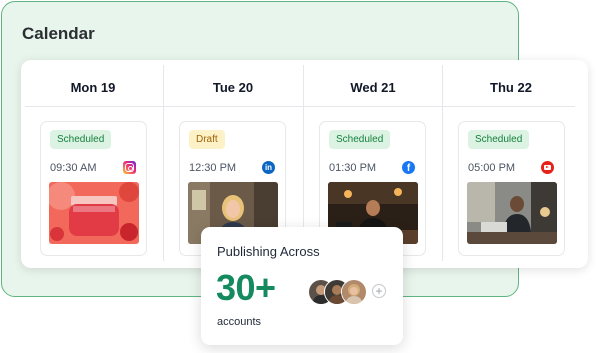  Describe the element at coordinates (547, 167) in the screenshot. I see `youtube-icon` at that location.